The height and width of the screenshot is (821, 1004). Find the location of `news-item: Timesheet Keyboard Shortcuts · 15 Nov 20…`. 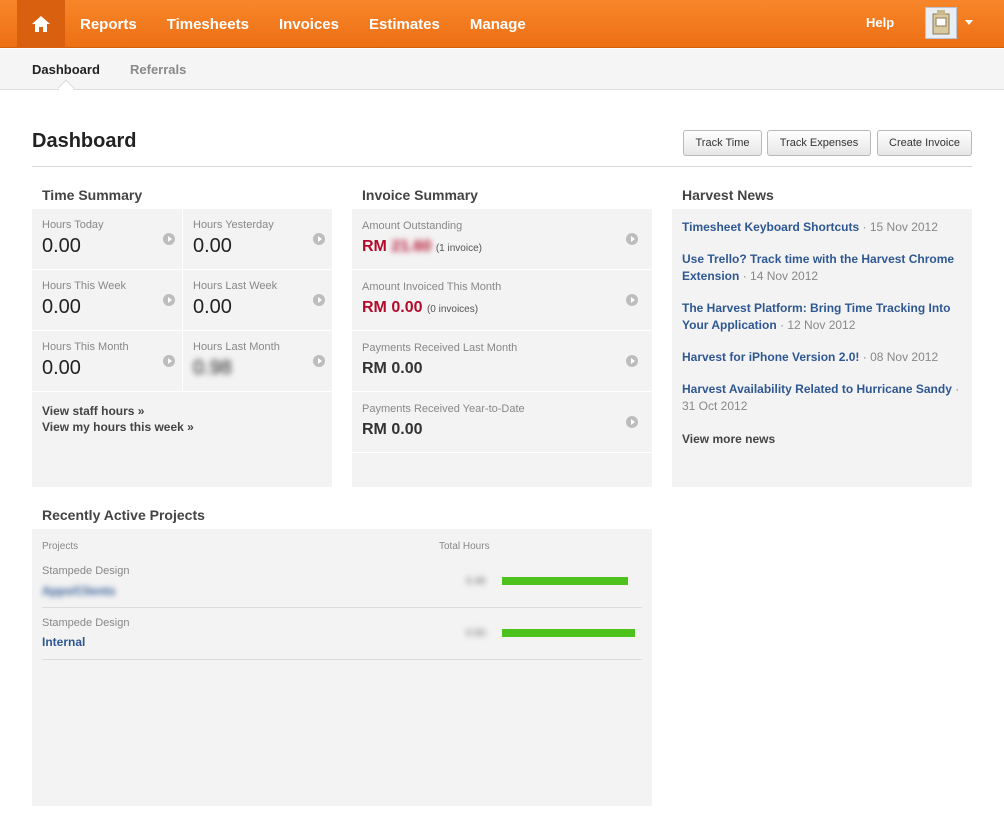

news-item: Timesheet Keyboard Shortcuts · 15 Nov 20… is located at coordinates (822, 227).